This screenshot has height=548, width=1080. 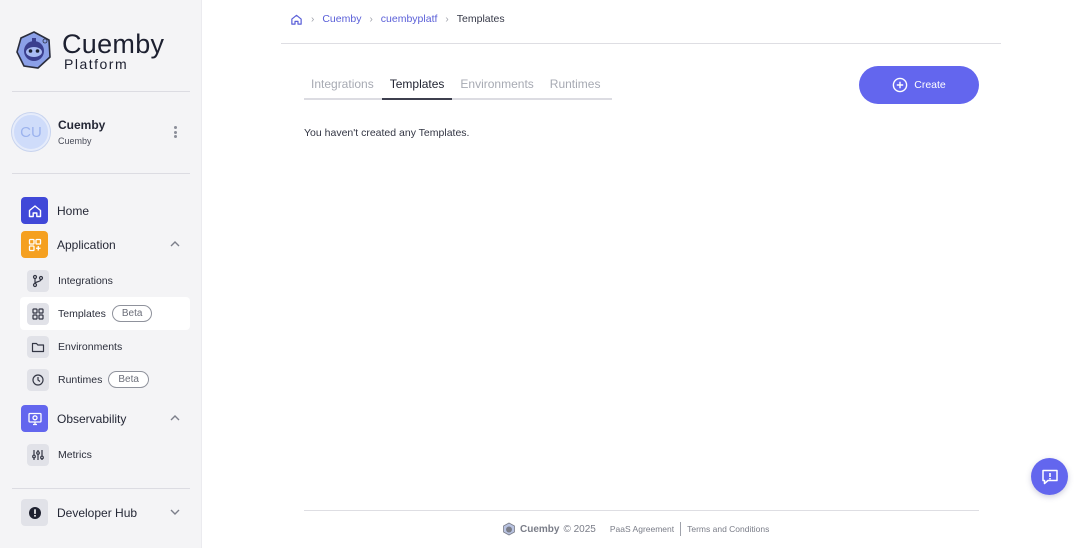 What do you see at coordinates (343, 85) in the screenshot?
I see `tab-integrations: Integrations` at bounding box center [343, 85].